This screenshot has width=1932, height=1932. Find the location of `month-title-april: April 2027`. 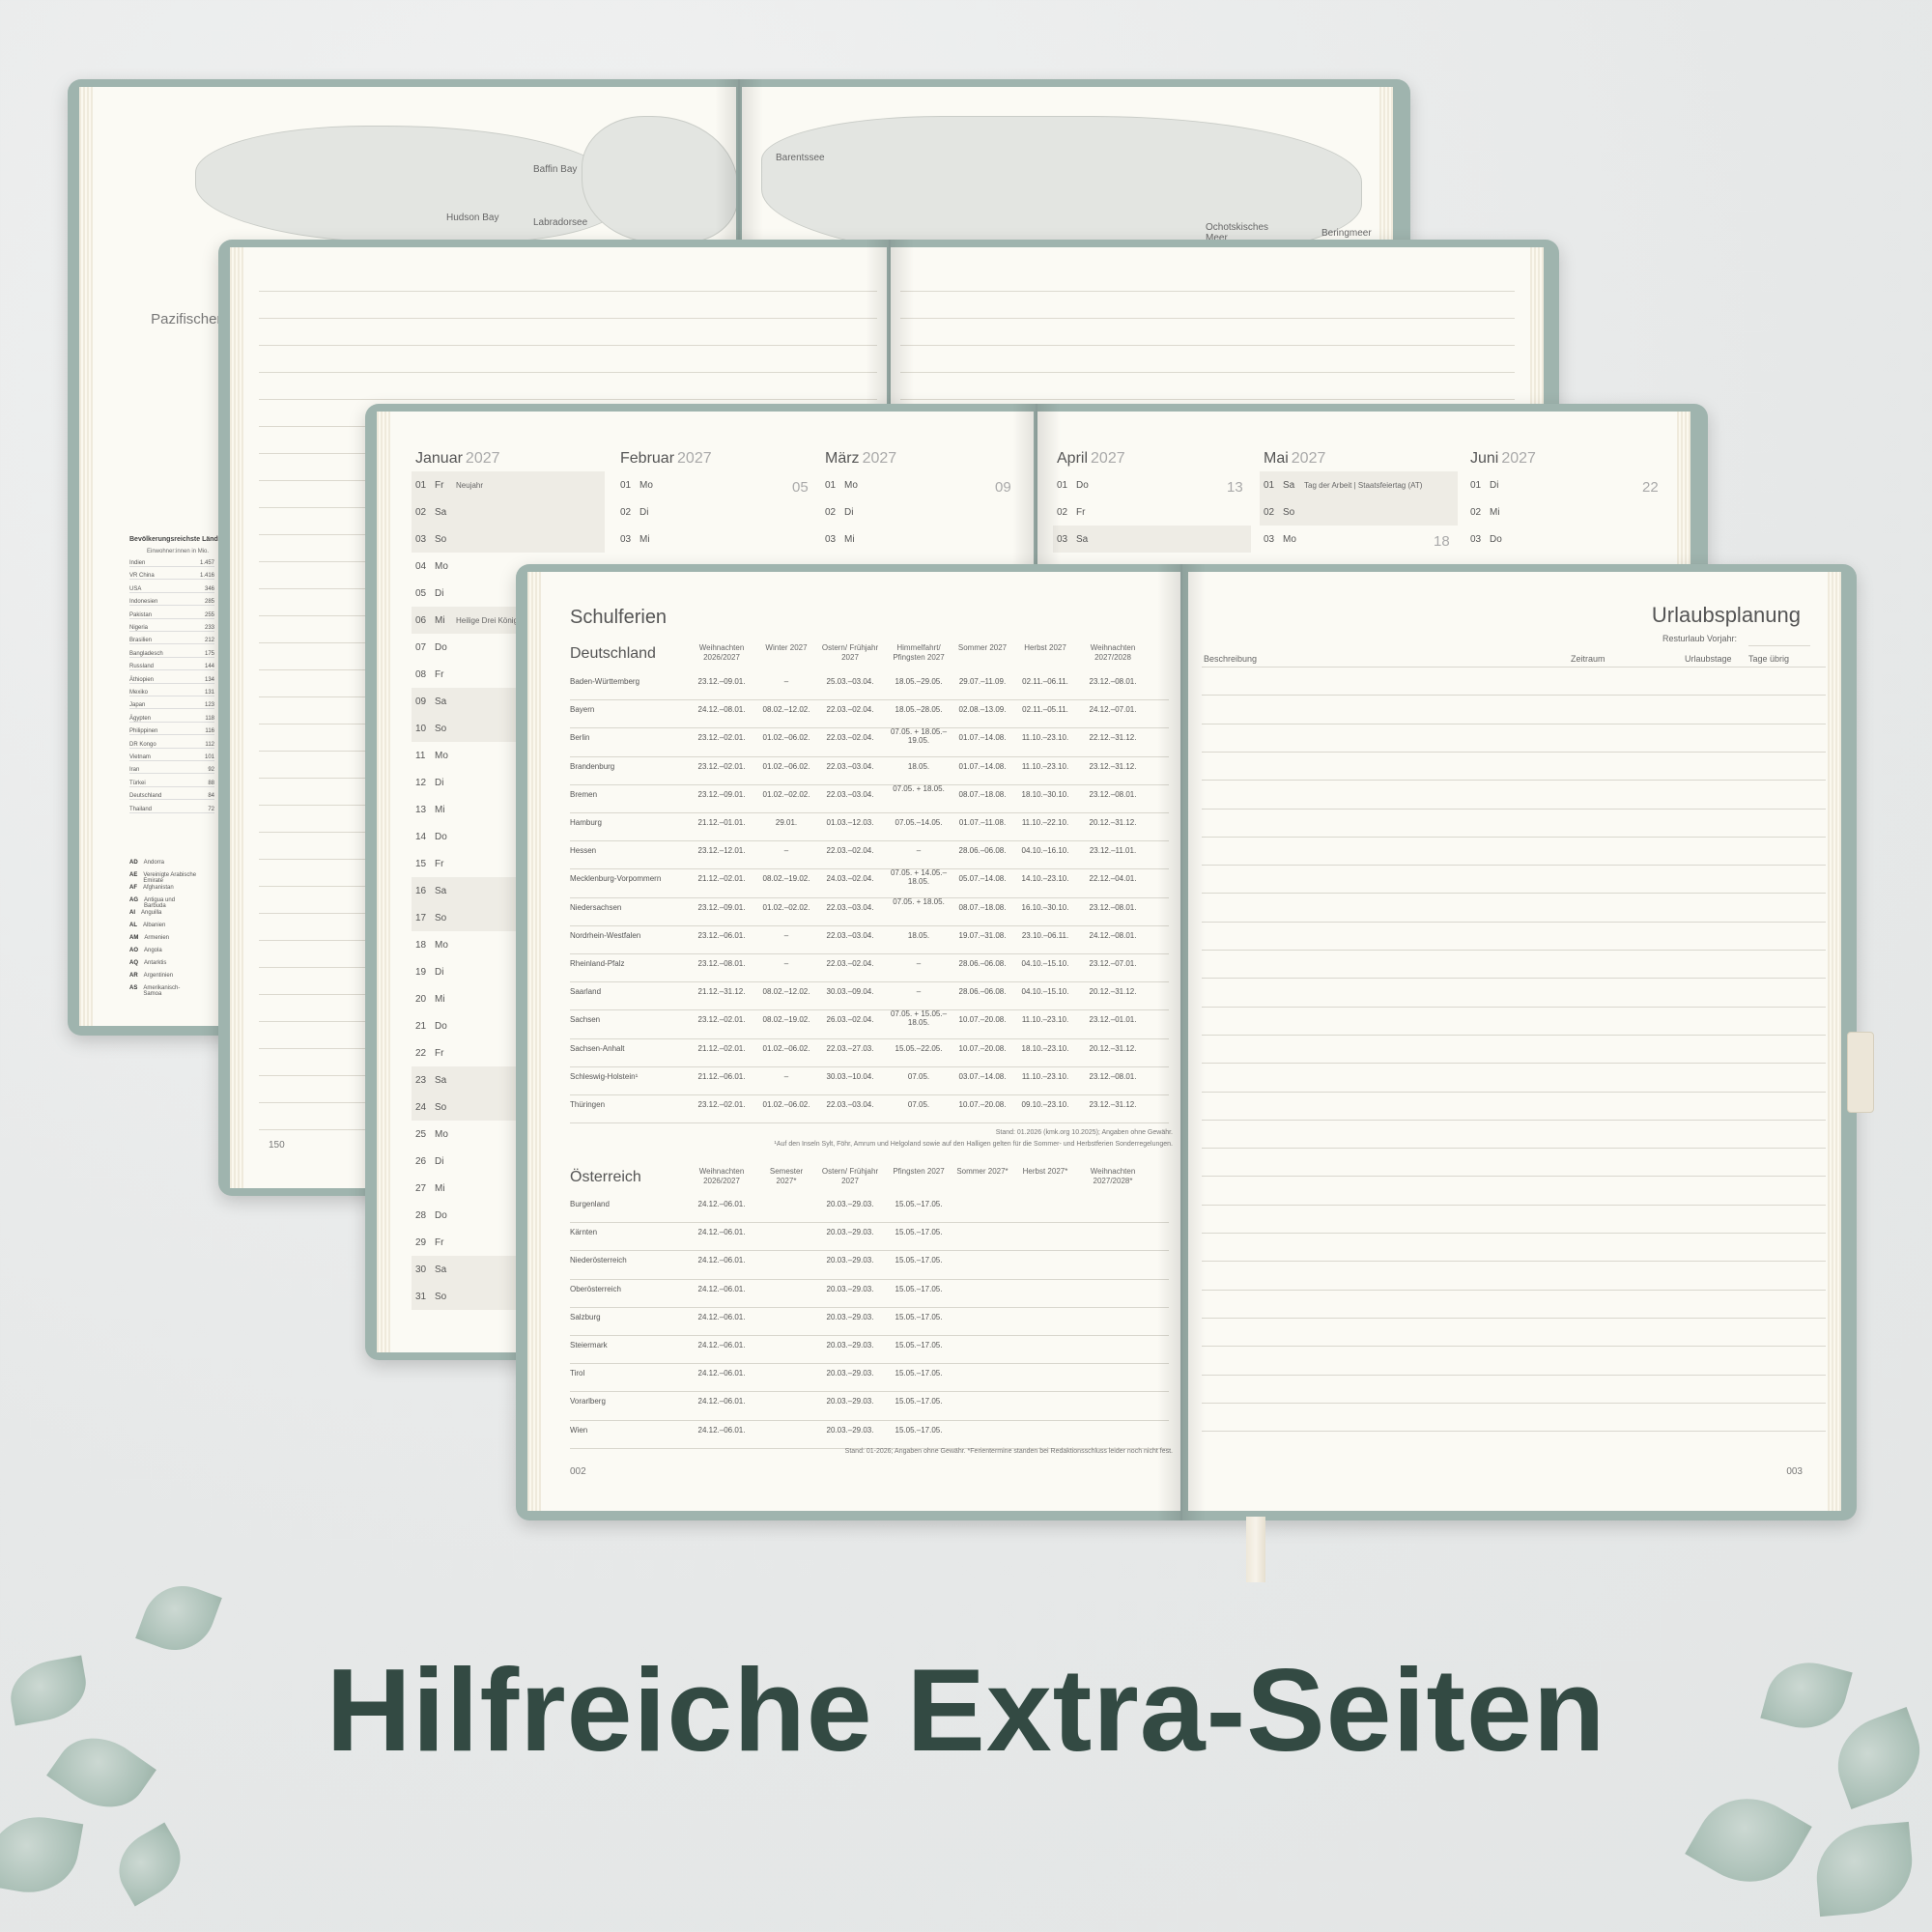

month-title-april: April 2027 is located at coordinates (1091, 458).